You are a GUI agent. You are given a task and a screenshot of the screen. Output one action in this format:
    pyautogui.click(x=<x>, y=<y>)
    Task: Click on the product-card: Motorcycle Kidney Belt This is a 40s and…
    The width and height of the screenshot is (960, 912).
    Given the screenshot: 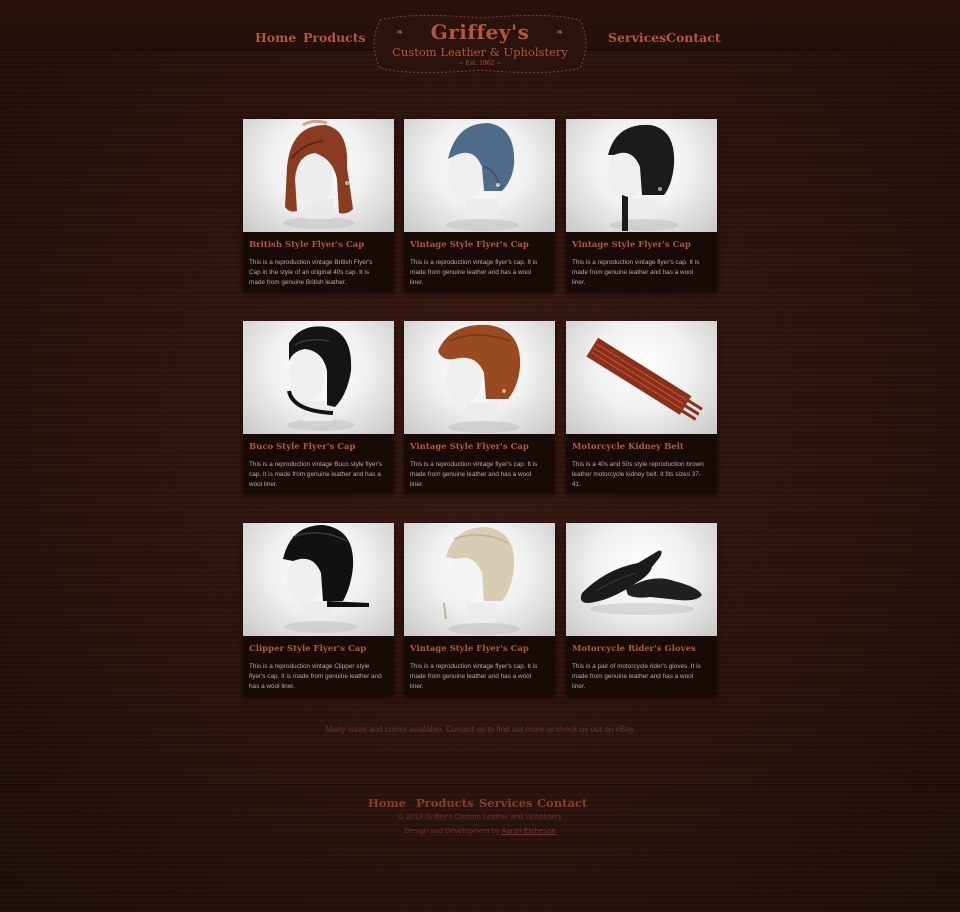 What is the action you would take?
    pyautogui.click(x=641, y=407)
    